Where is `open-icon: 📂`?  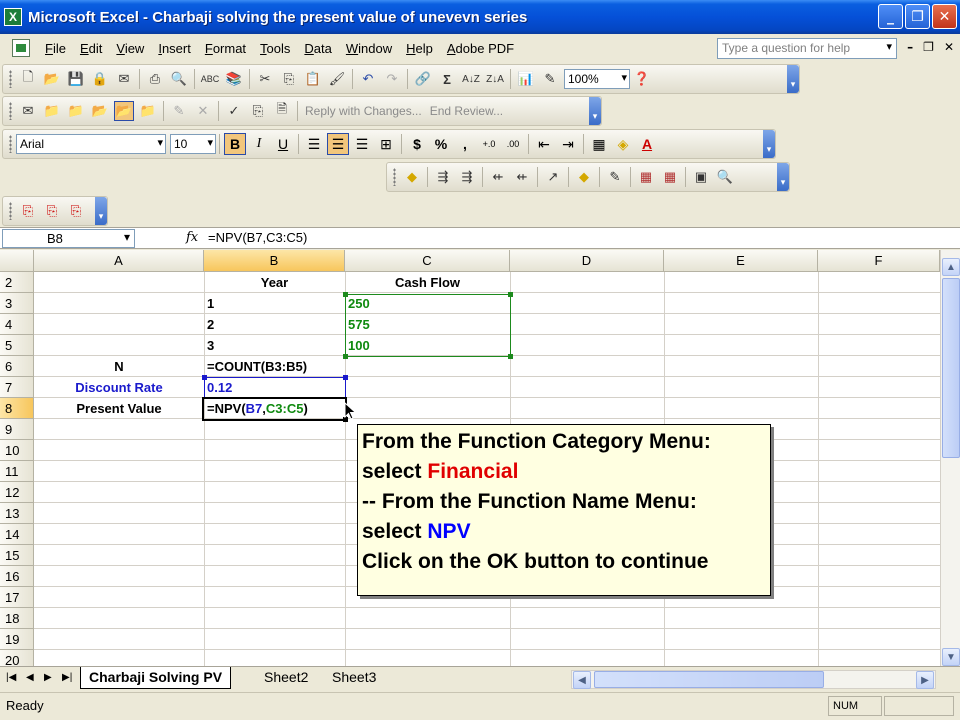 open-icon: 📂 is located at coordinates (52, 79).